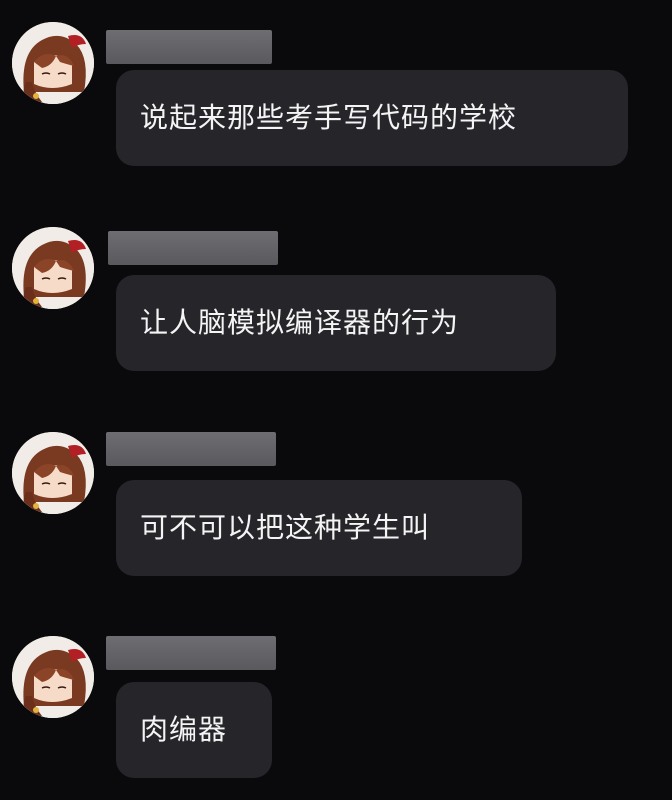 This screenshot has height=800, width=672. What do you see at coordinates (194, 730) in the screenshot?
I see `message-bubble: 肉编器` at bounding box center [194, 730].